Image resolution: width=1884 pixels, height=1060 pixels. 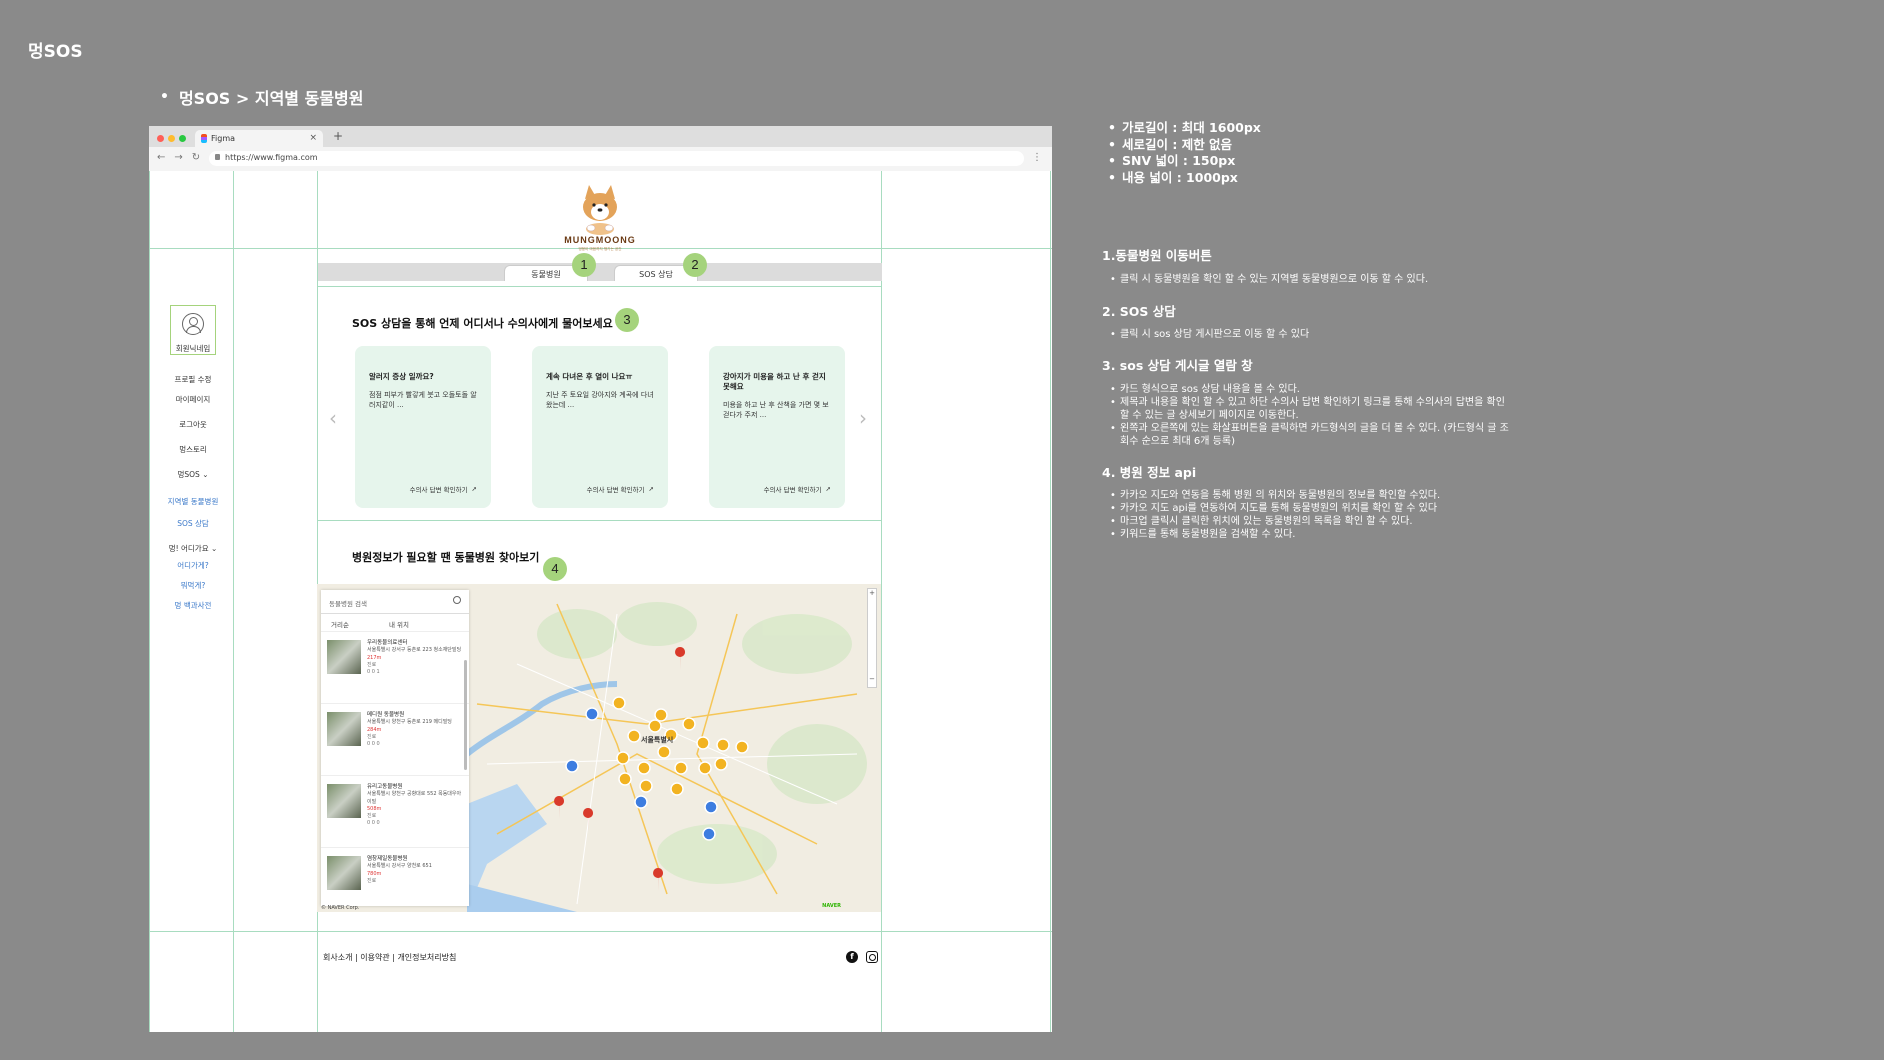 What do you see at coordinates (193, 585) in the screenshot?
I see `sidebar-item-eat: 뭐먹게?` at bounding box center [193, 585].